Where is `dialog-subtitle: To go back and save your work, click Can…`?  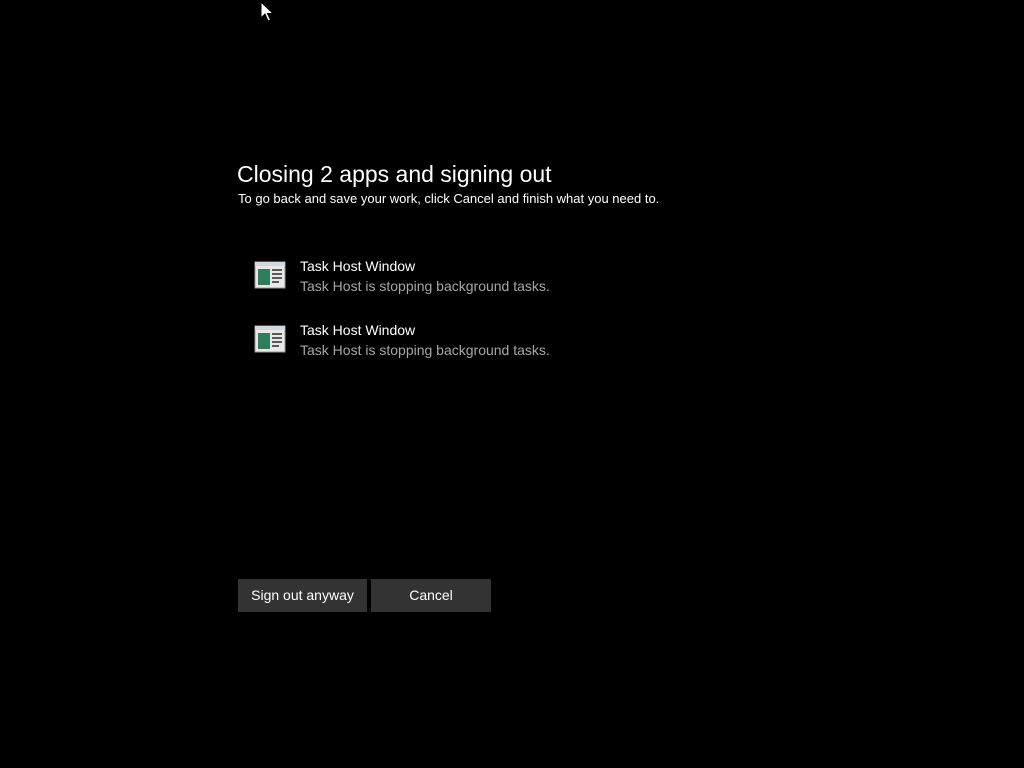 dialog-subtitle: To go back and save your work, click Can… is located at coordinates (449, 198).